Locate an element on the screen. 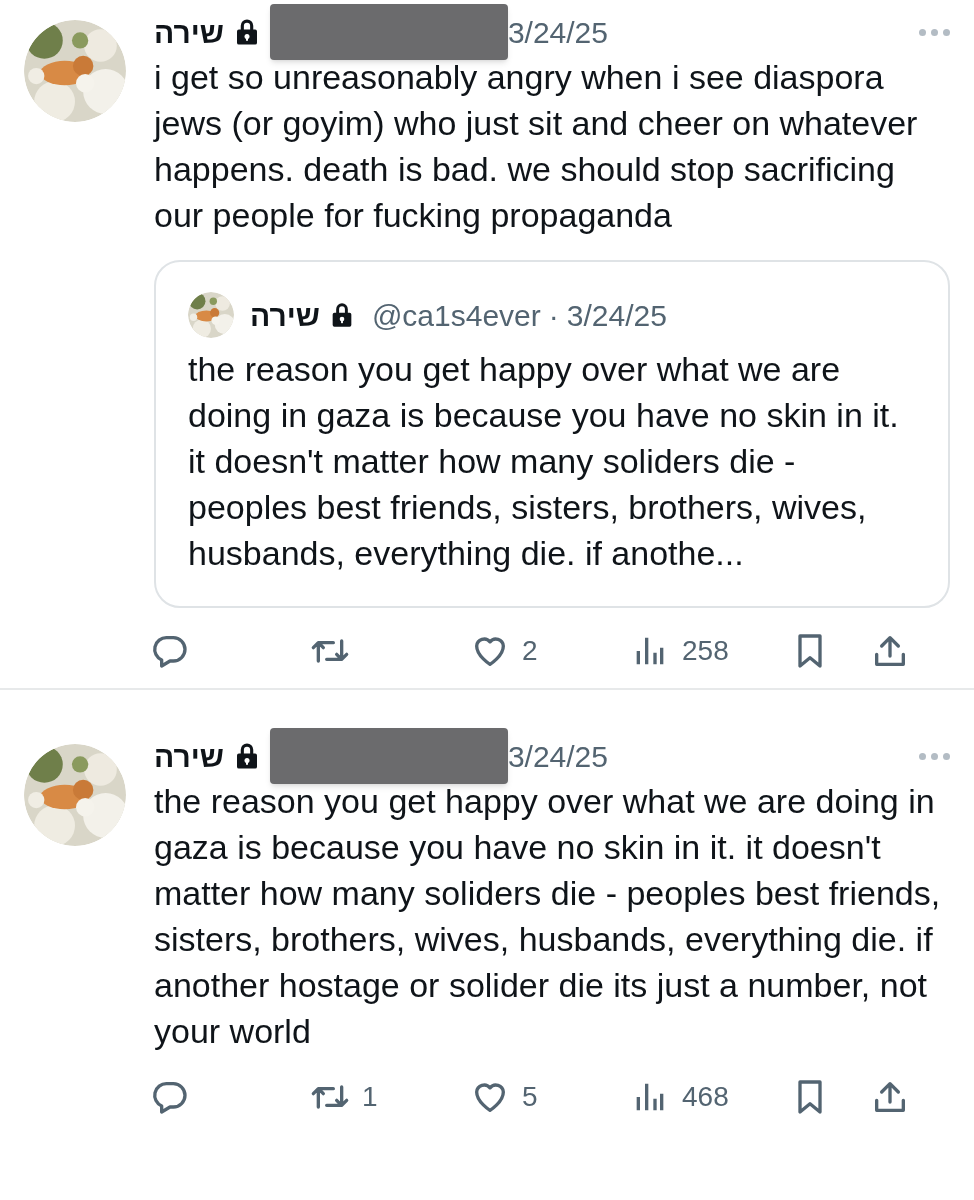  like-count: 5 is located at coordinates (530, 1097).